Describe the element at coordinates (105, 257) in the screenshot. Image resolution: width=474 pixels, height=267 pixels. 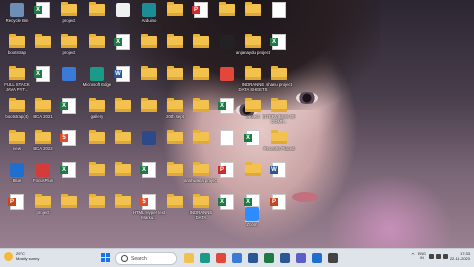
I see `start-button` at that location.